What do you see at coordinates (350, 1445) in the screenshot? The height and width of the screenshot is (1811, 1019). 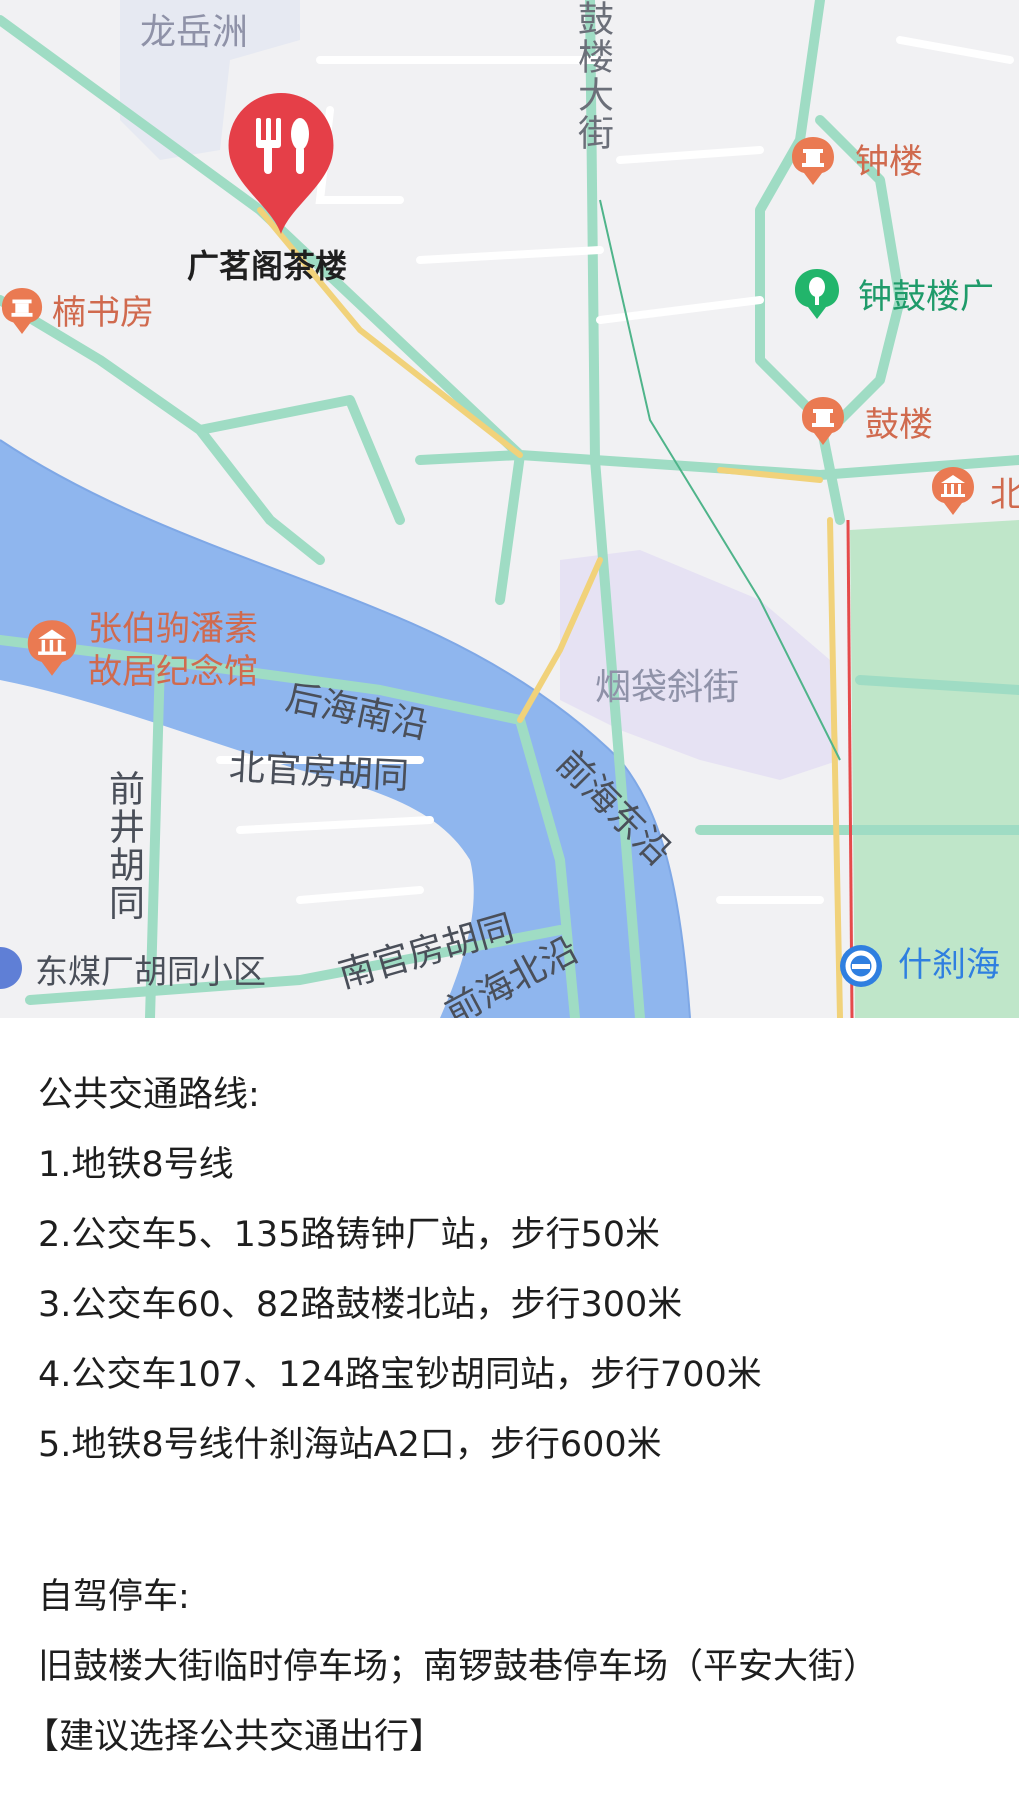 I see `transit-route: 5.地铁8号线什刹海站A2口，步行600米` at bounding box center [350, 1445].